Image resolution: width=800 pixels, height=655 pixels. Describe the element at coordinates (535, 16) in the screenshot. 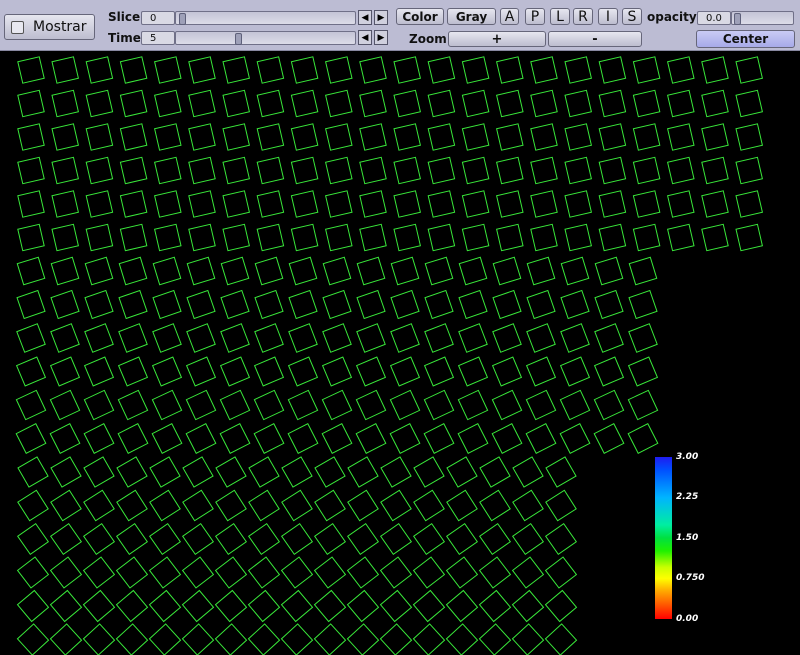

I see `view-p-button: P` at that location.